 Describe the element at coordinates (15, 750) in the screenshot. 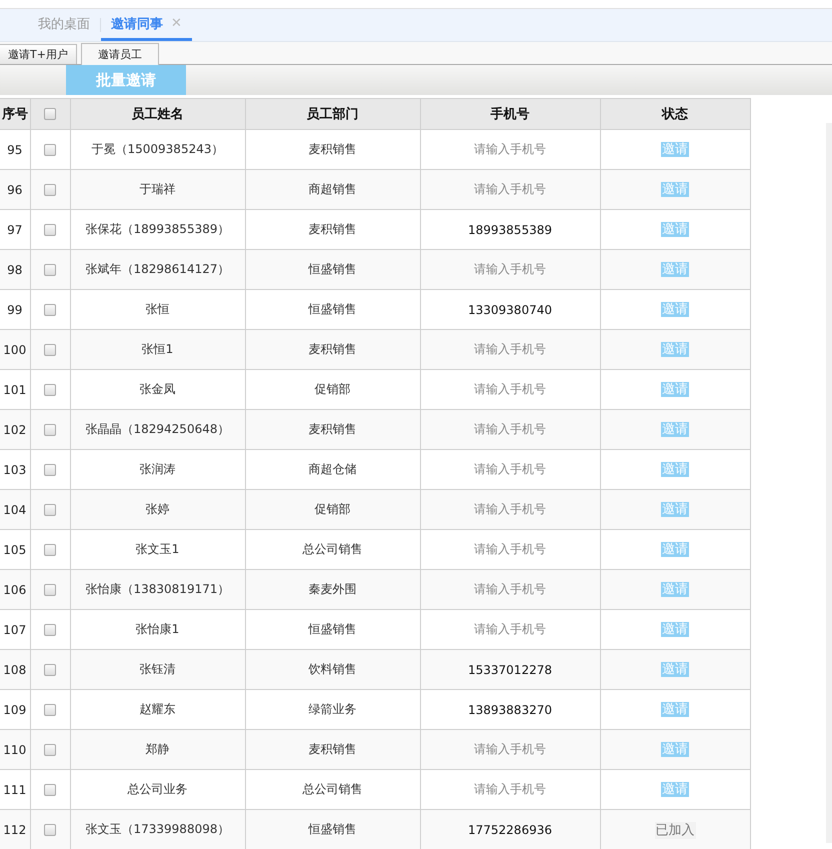

I see `row-number: 110` at that location.